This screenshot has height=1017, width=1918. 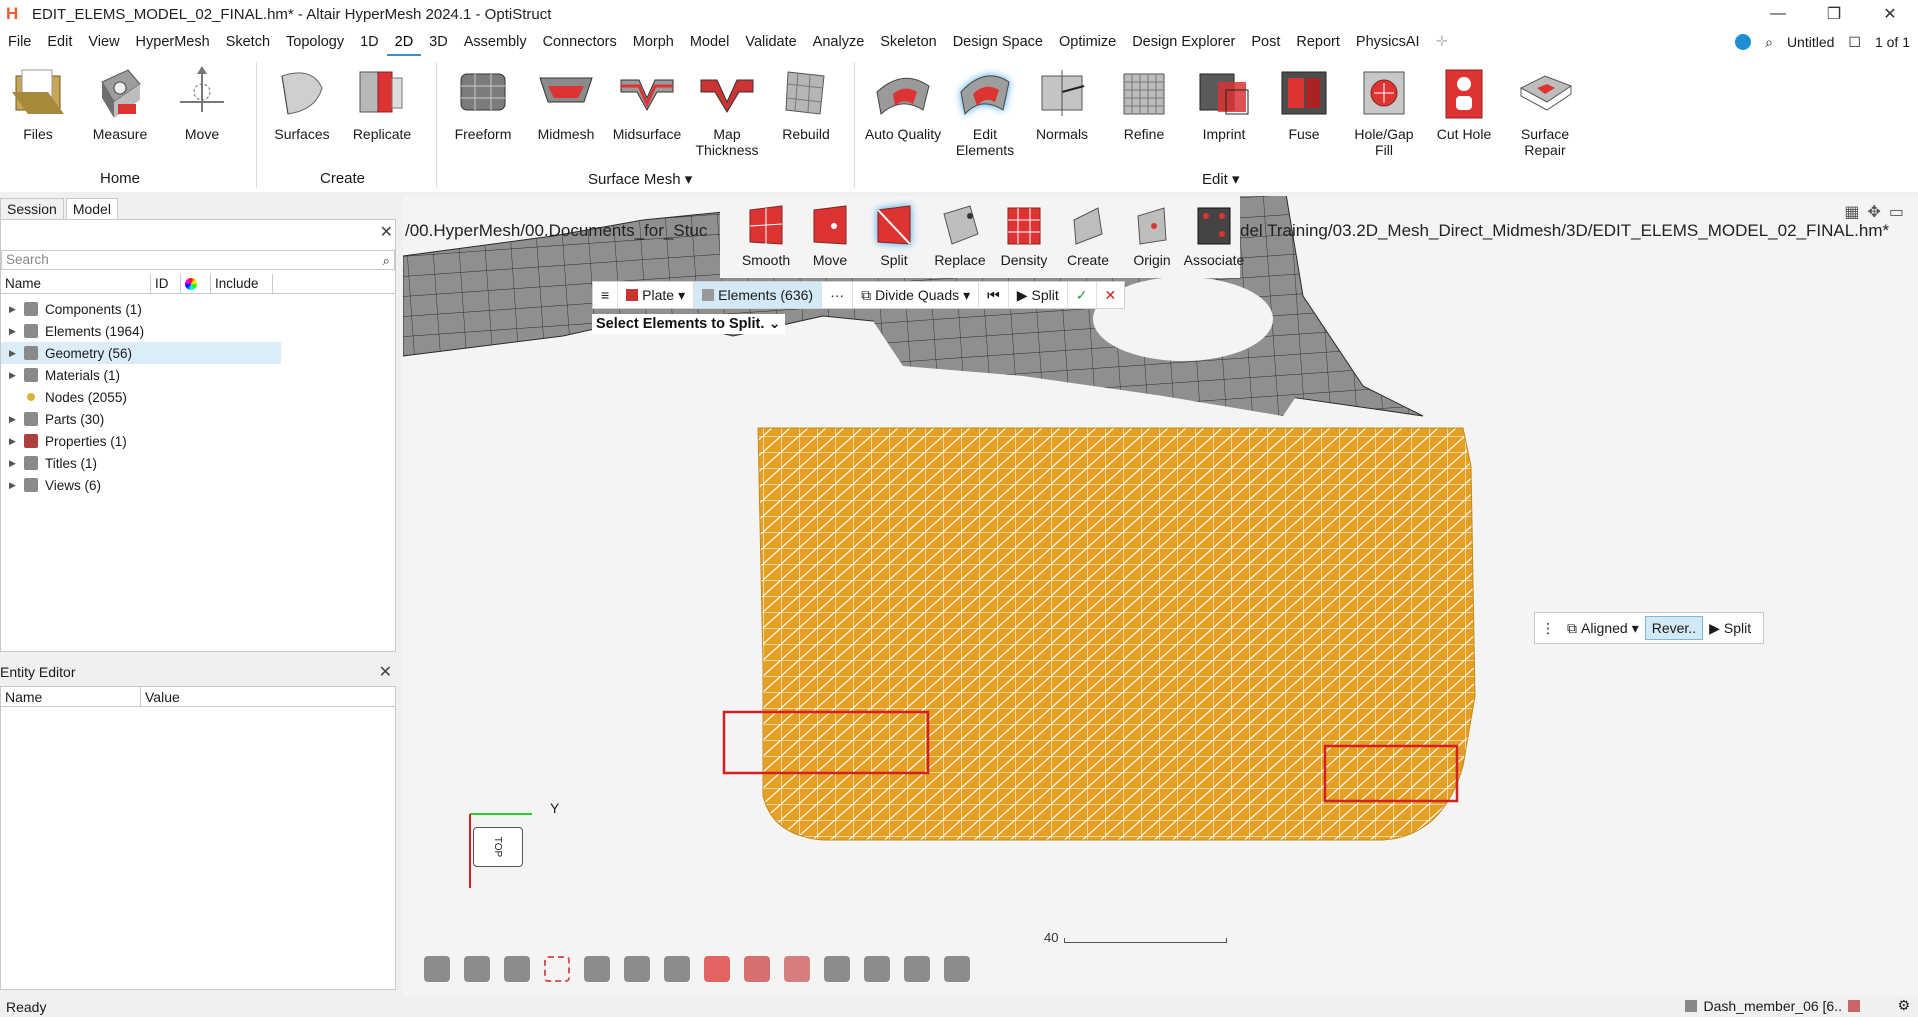 I want to click on settings-icon: ⚙, so click(x=1903, y=1005).